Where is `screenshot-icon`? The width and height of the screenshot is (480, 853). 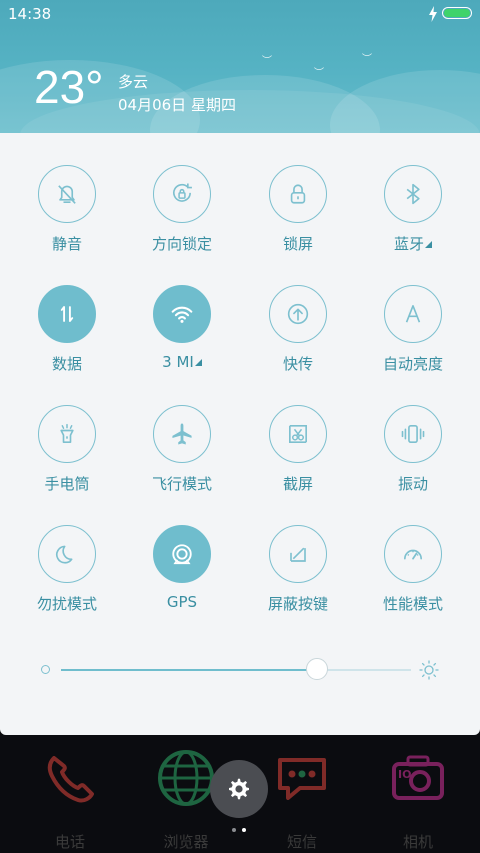
screenshot-icon is located at coordinates (298, 434).